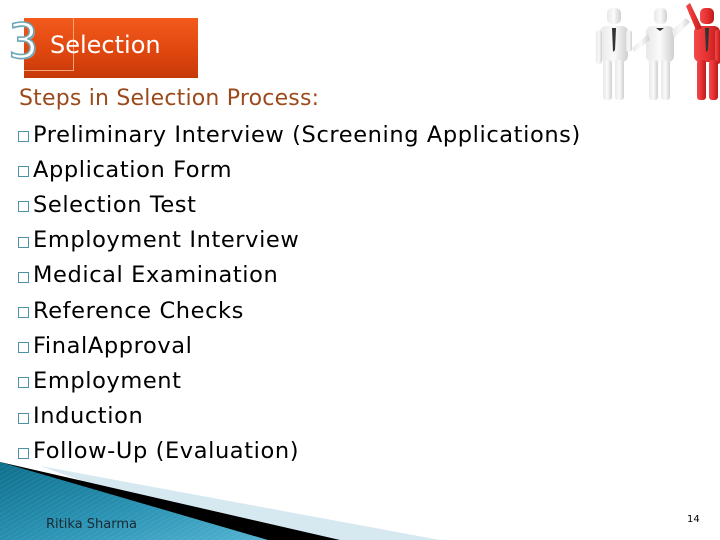 Image resolution: width=720 pixels, height=540 pixels. What do you see at coordinates (299, 169) in the screenshot?
I see `list-item: Application Form` at bounding box center [299, 169].